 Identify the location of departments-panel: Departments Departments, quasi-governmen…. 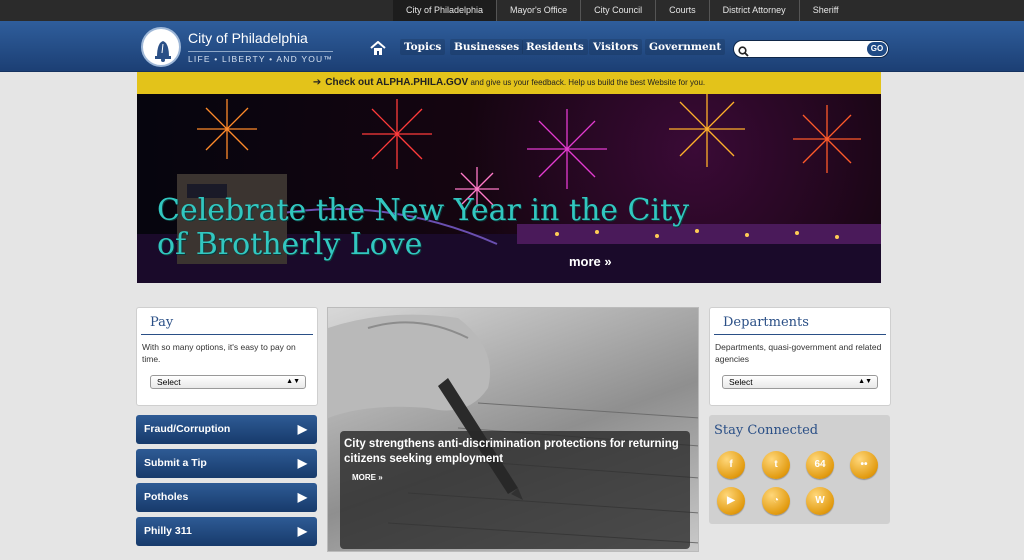
(800, 356).